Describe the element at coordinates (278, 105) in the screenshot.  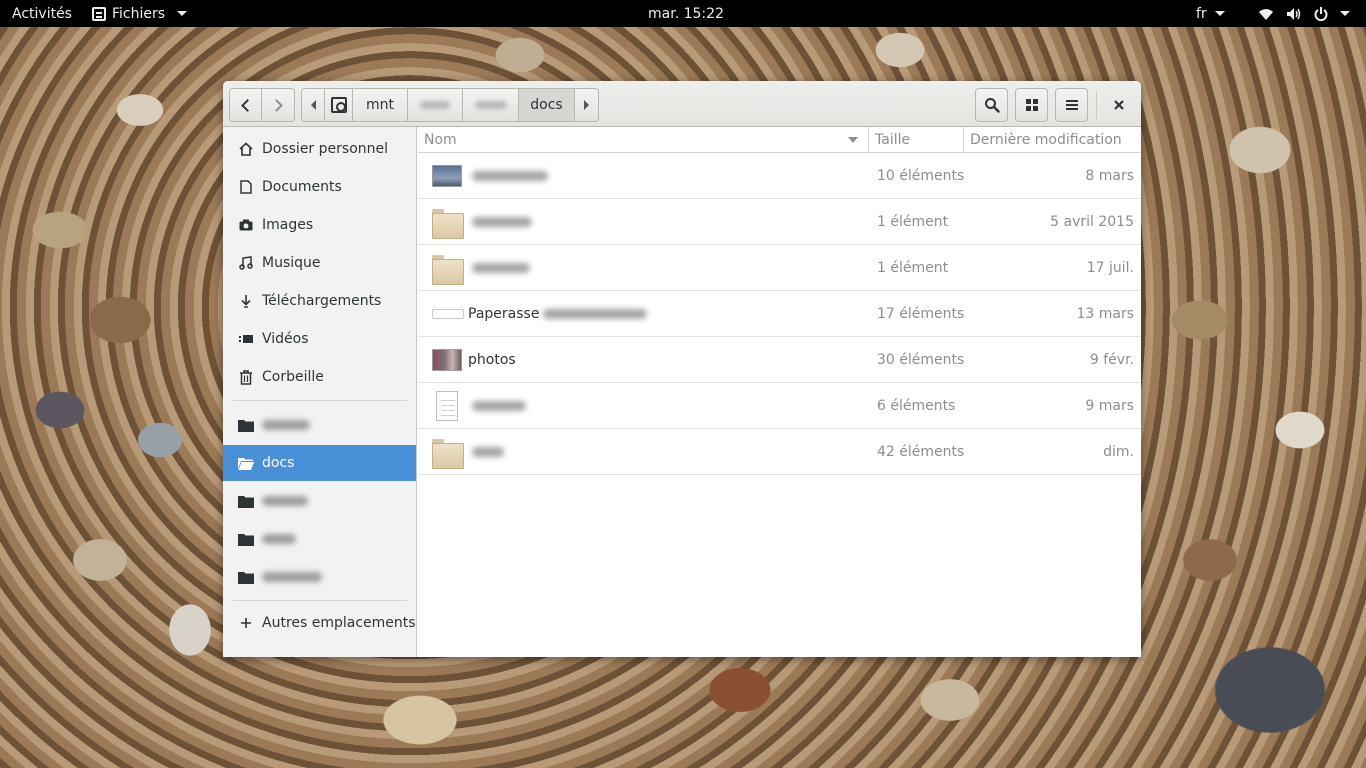
I see `forward-button` at that location.